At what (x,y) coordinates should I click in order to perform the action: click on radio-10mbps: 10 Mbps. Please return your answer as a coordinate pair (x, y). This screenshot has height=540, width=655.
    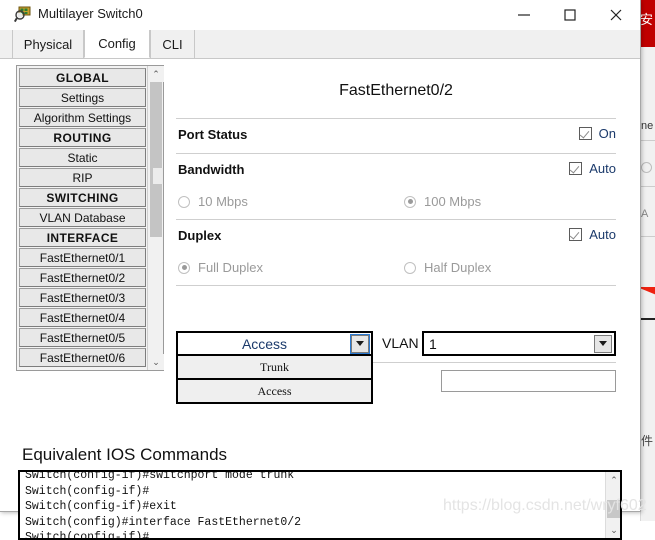
    Looking at the image, I should click on (213, 201).